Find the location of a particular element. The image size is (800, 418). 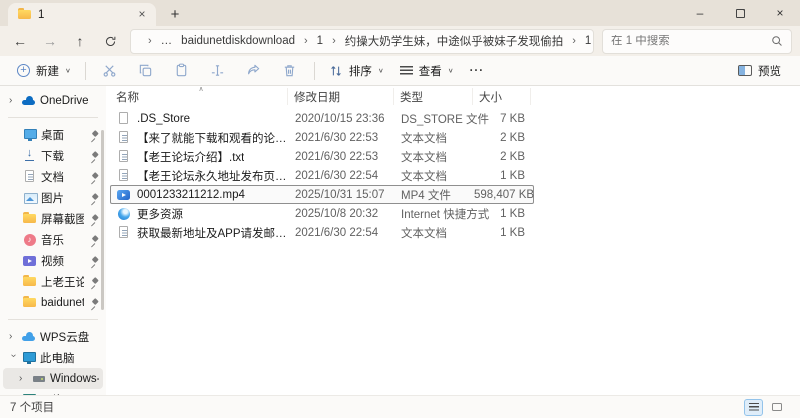

sidebar-item-music: 音乐 is located at coordinates (53, 239).